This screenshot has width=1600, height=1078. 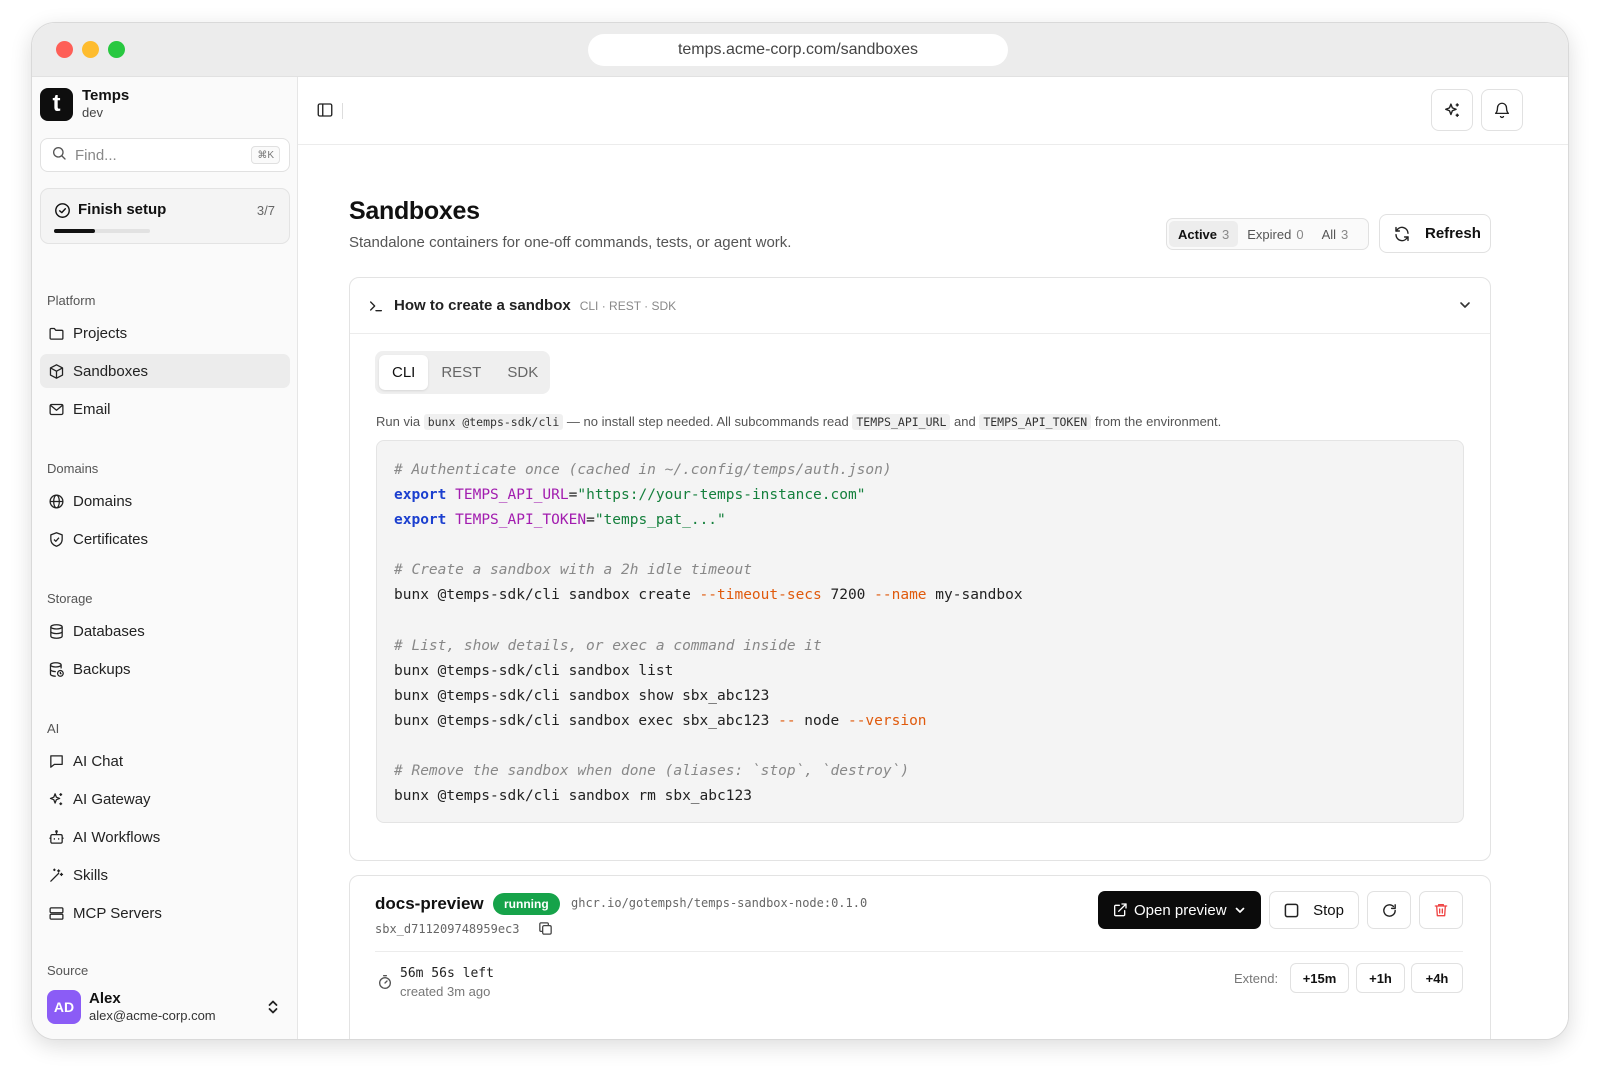 What do you see at coordinates (165, 913) in the screenshot?
I see `sidebar-item-mcp-servers: MCP Servers` at bounding box center [165, 913].